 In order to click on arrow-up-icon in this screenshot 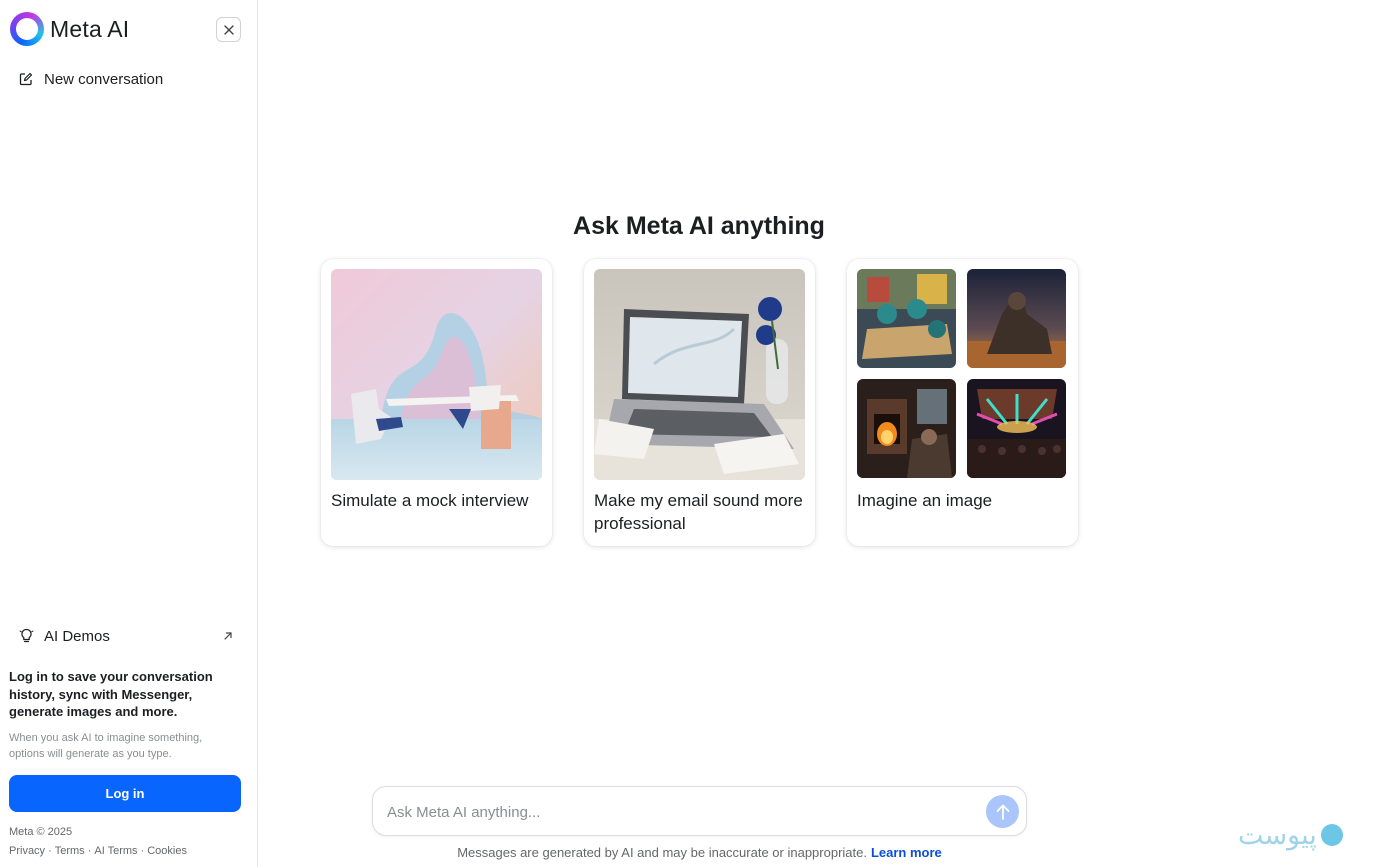, I will do `click(1002, 812)`.